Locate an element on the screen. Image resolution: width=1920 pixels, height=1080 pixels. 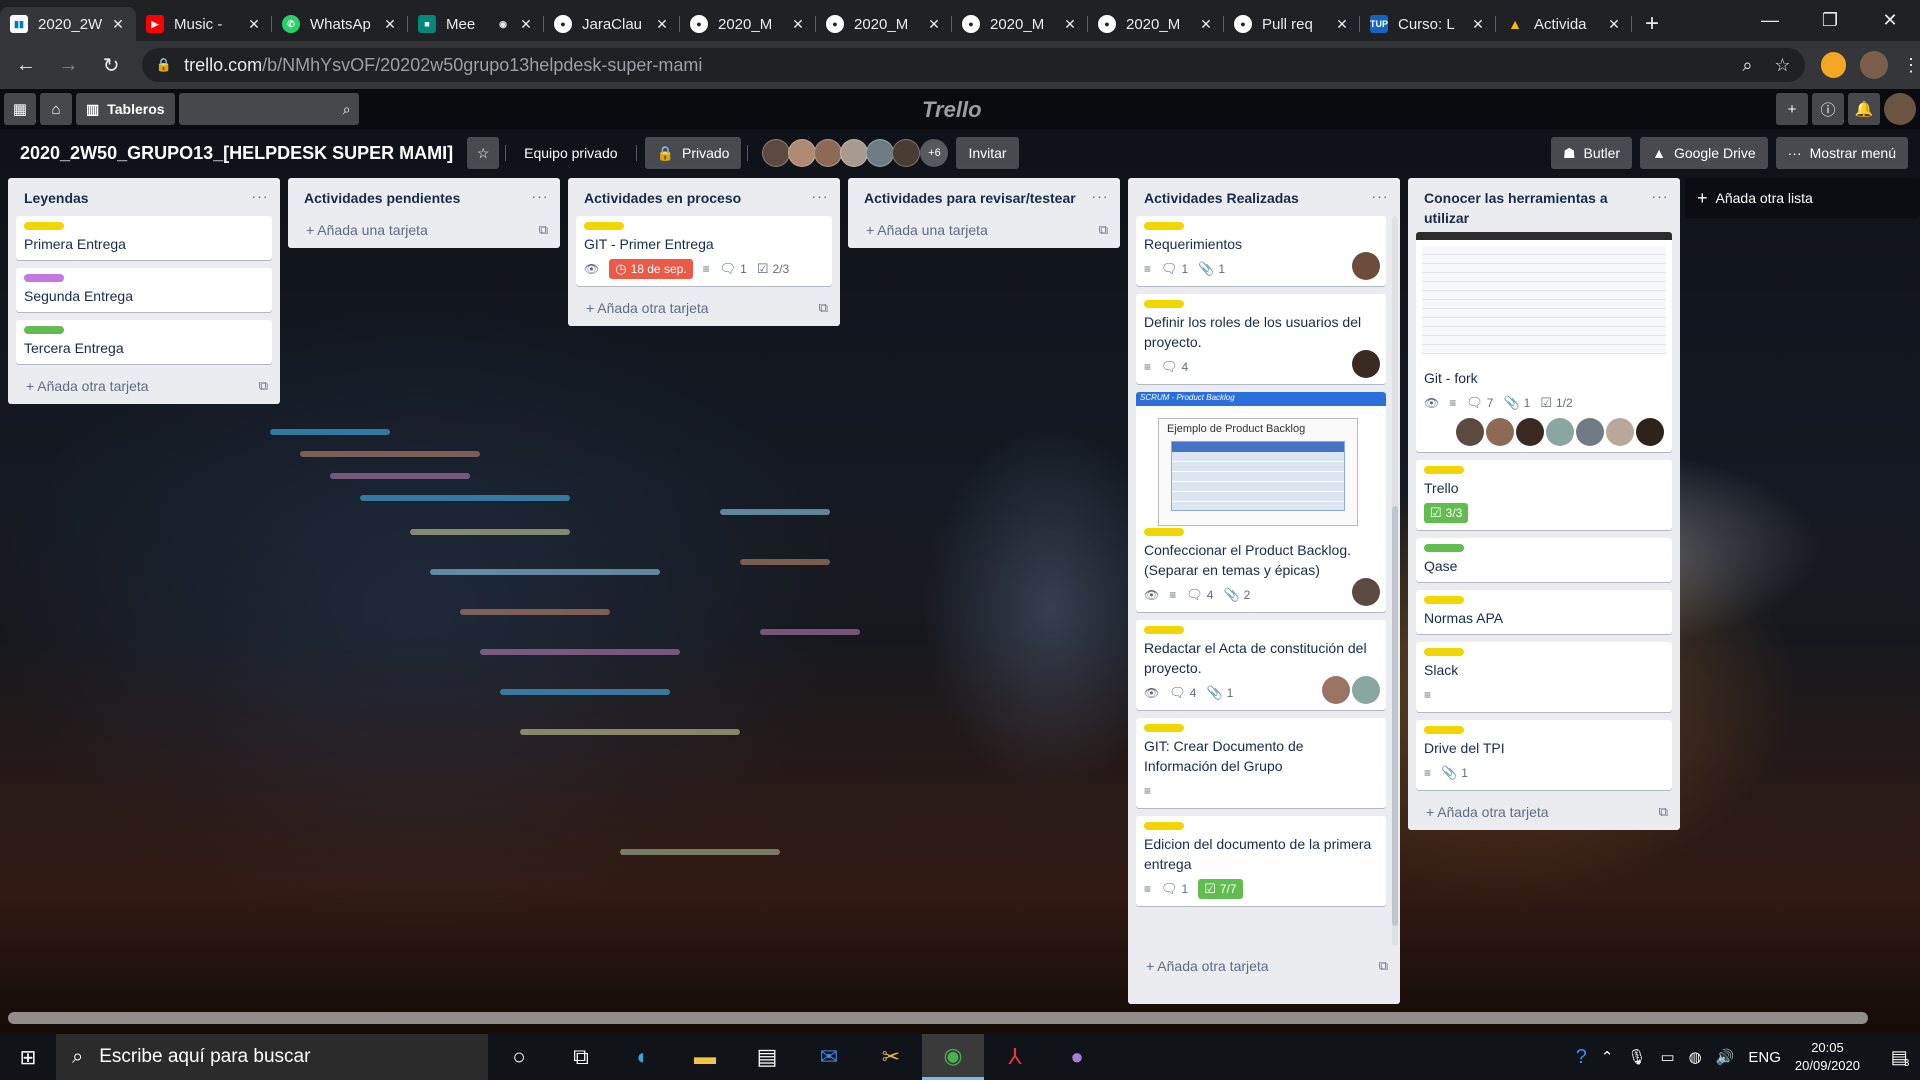
microphone-icon: 🎙 is located at coordinates (1636, 1057).